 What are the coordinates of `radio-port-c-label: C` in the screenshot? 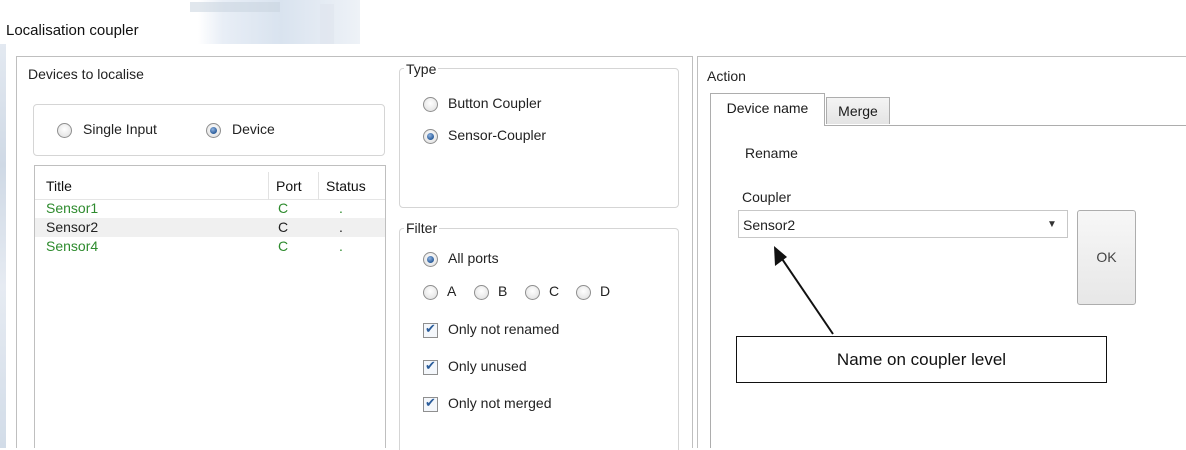 It's located at (554, 291).